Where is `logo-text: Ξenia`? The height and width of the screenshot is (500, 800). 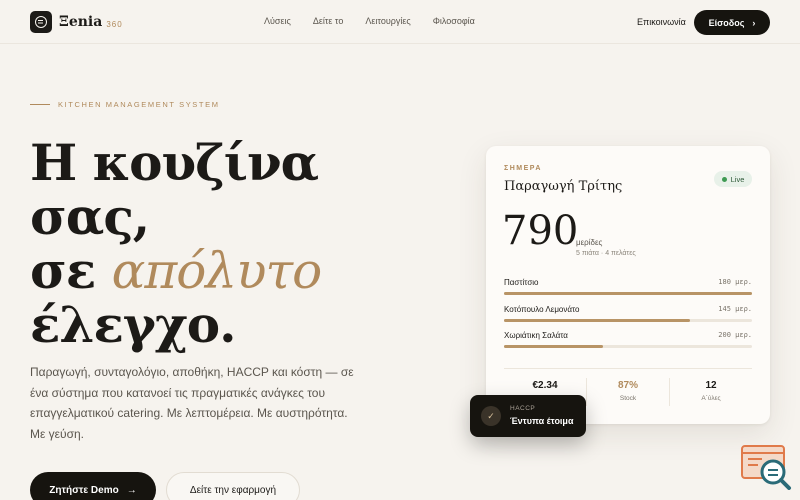 logo-text: Ξenia is located at coordinates (81, 22).